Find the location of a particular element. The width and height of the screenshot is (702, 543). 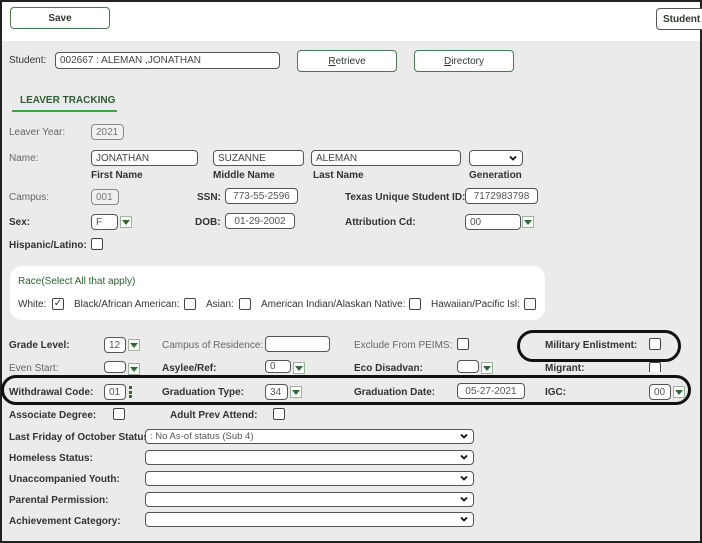

race-asian-checkbox is located at coordinates (245, 304).